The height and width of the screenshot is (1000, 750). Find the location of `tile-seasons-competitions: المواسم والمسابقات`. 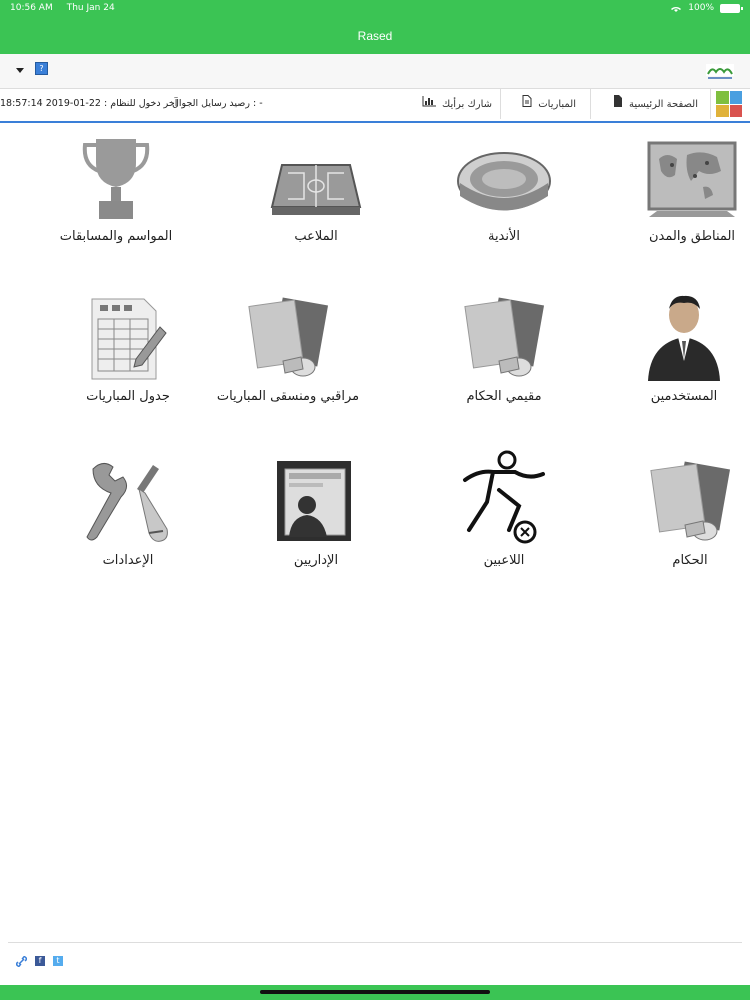

tile-seasons-competitions: المواسم والمسابقات is located at coordinates (116, 185).